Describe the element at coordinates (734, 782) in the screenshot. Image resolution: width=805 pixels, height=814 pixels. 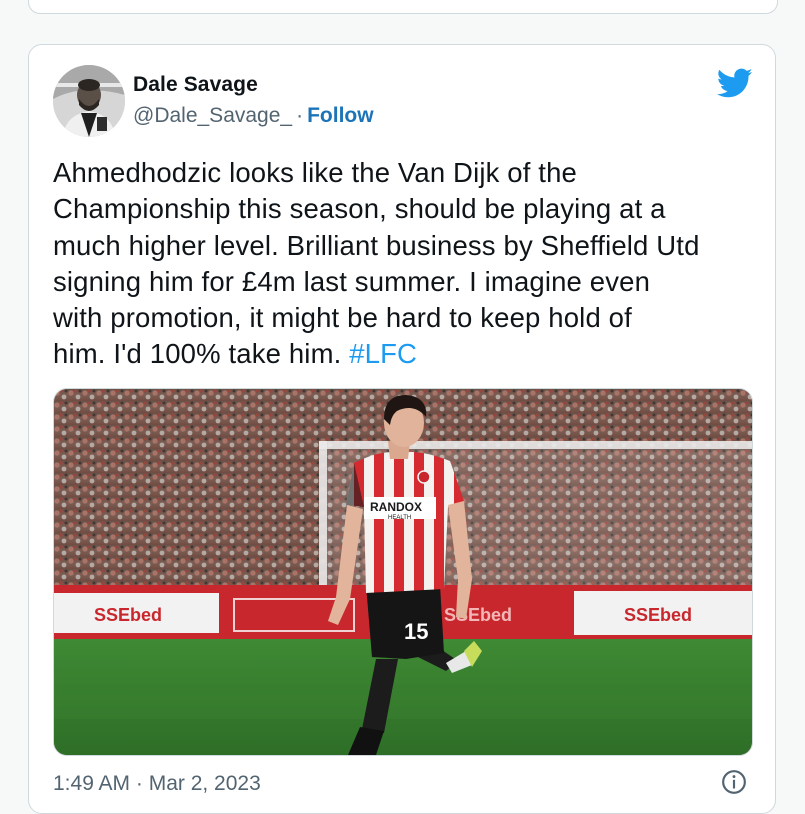
I see `info-icon` at that location.